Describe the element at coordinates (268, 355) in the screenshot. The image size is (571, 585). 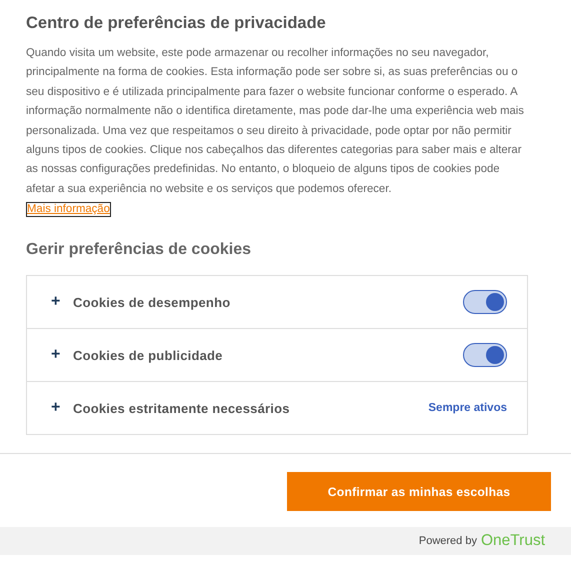
I see `category-title: Cookies de publicidade` at that location.